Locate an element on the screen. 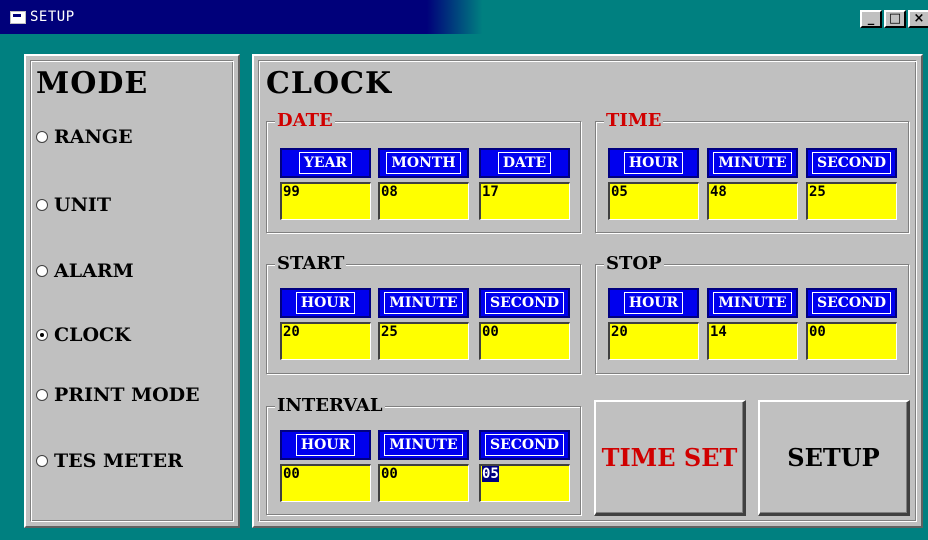 The height and width of the screenshot is (540, 928). interval-hour-field: 00 is located at coordinates (325, 483).